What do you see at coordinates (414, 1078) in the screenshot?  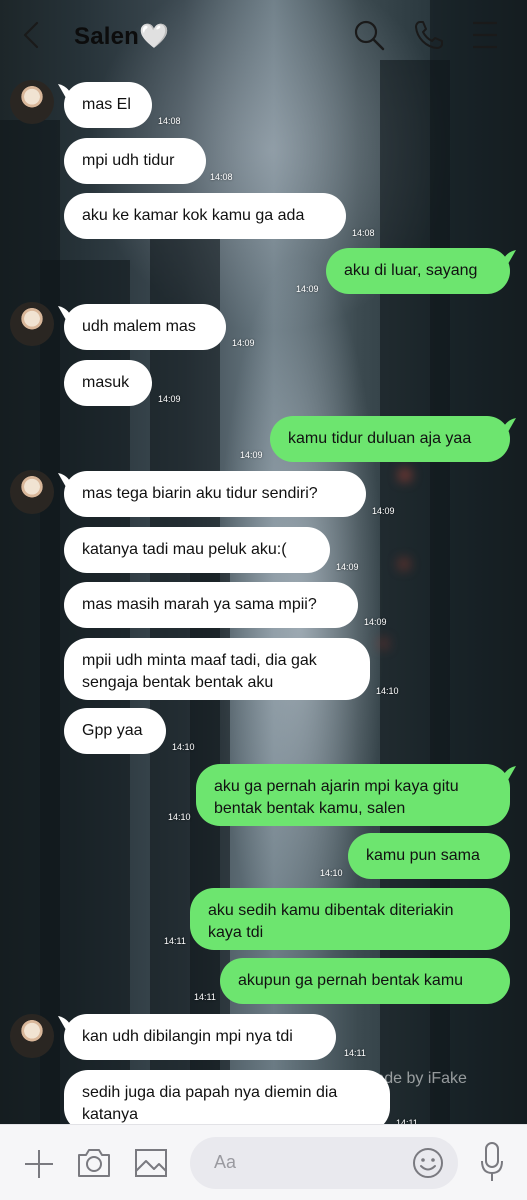 I see `watermark-text: Made by iFake` at bounding box center [414, 1078].